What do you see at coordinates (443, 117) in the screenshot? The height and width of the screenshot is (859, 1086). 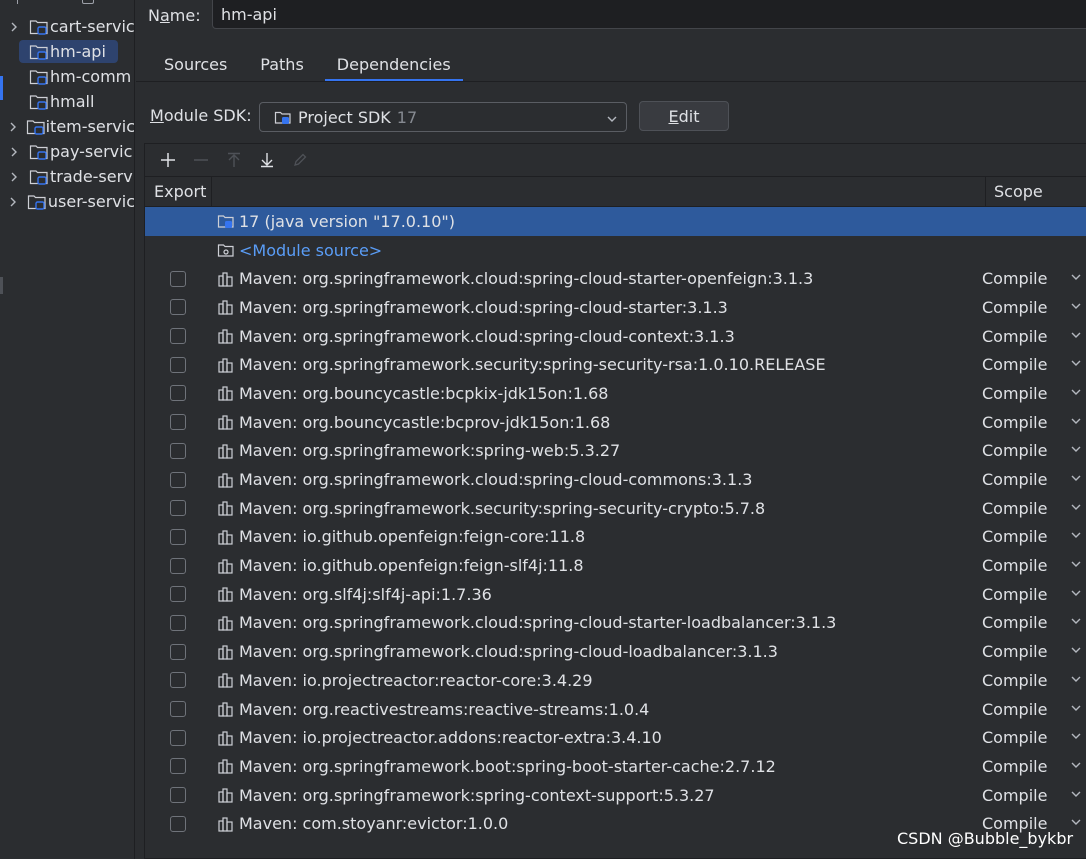 I see `module-sdk-select: Project SDK 17` at bounding box center [443, 117].